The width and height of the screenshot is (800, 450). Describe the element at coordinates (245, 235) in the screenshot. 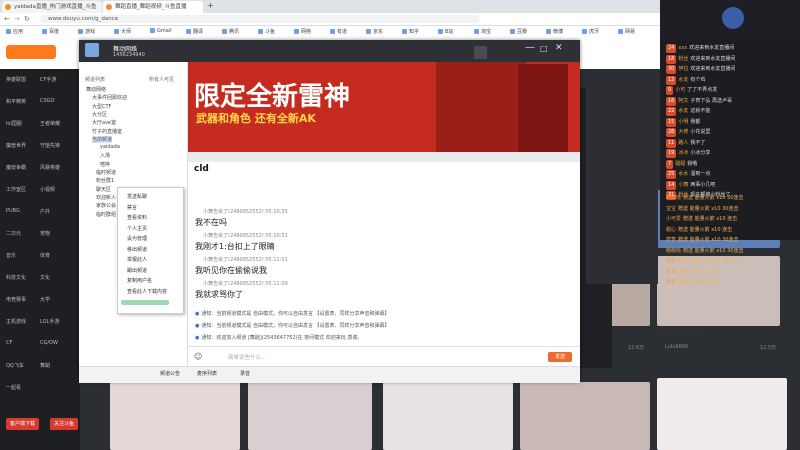

I see `chat-sender: 小舞告诉了(2480952552) 05:10:51` at that location.